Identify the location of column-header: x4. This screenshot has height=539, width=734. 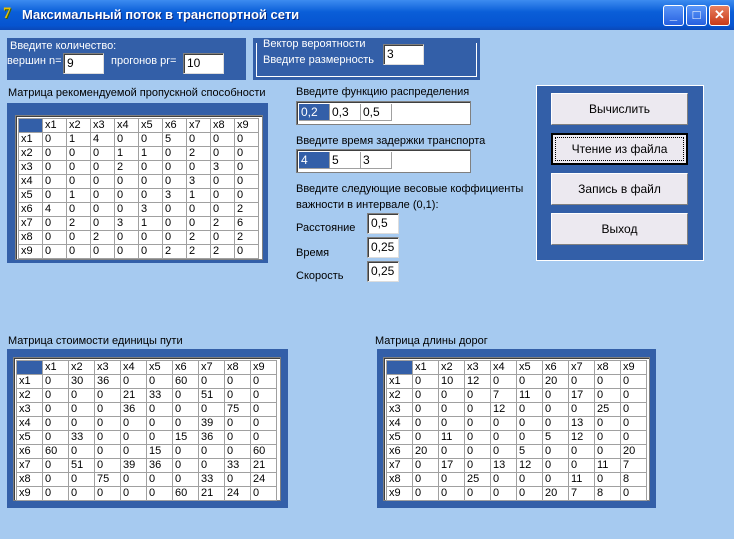
(503, 367).